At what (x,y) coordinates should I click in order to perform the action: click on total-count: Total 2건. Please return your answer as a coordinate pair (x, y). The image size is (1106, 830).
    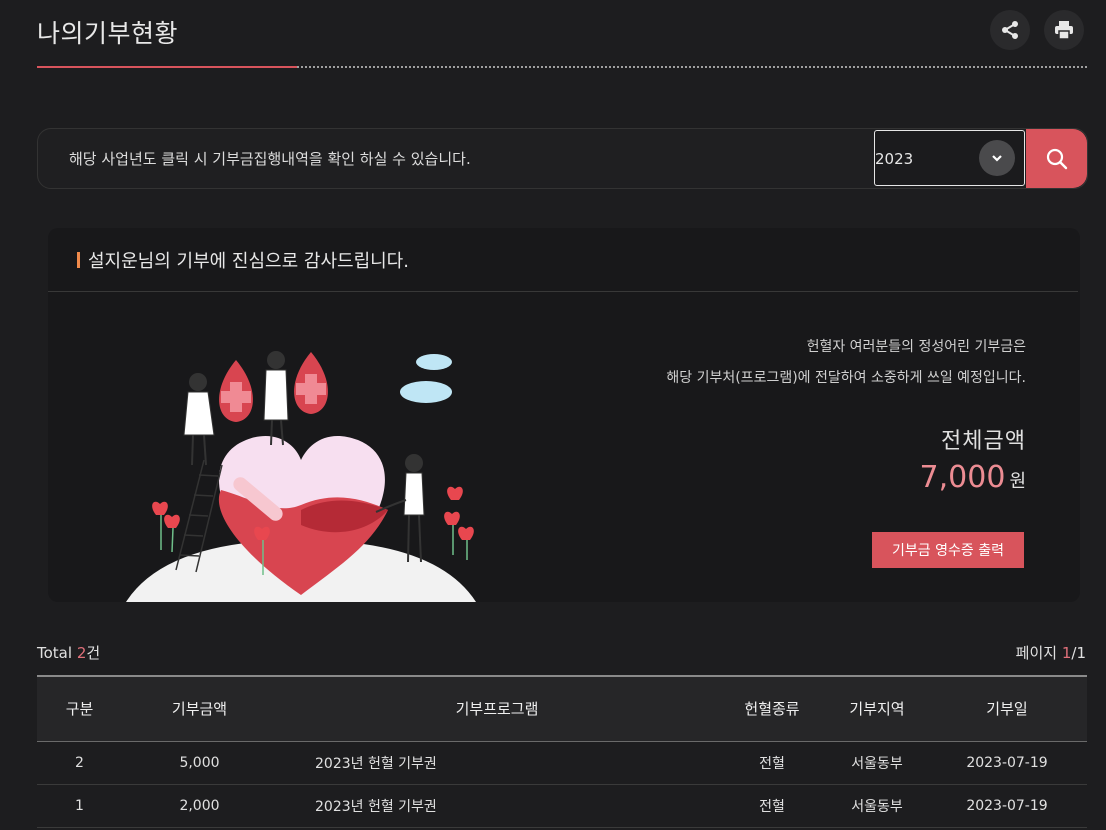
    Looking at the image, I should click on (68, 652).